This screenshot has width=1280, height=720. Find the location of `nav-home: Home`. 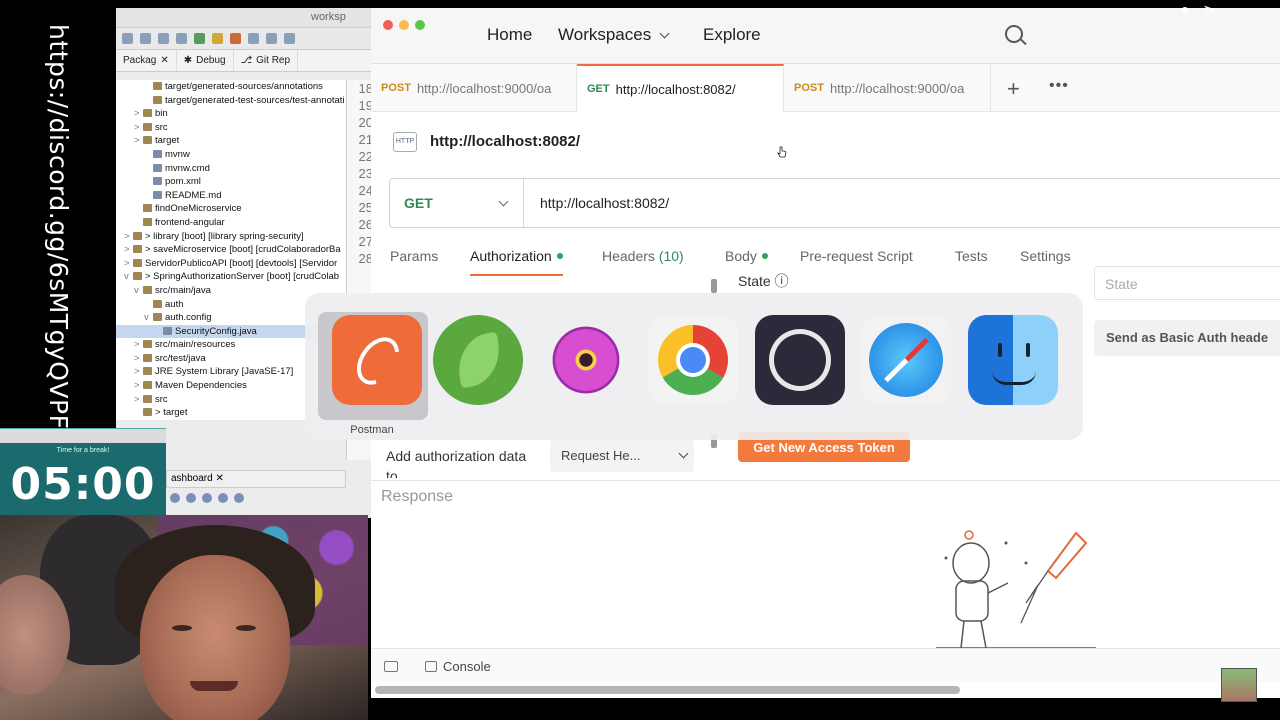

nav-home: Home is located at coordinates (509, 35).